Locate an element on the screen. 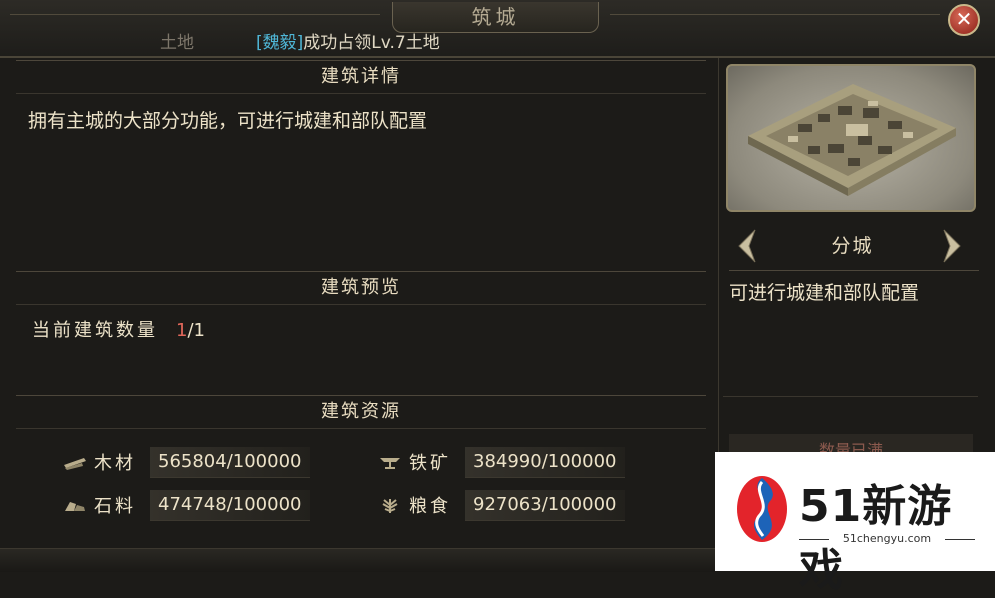 The width and height of the screenshot is (995, 598). close-button: ✕ is located at coordinates (964, 20).